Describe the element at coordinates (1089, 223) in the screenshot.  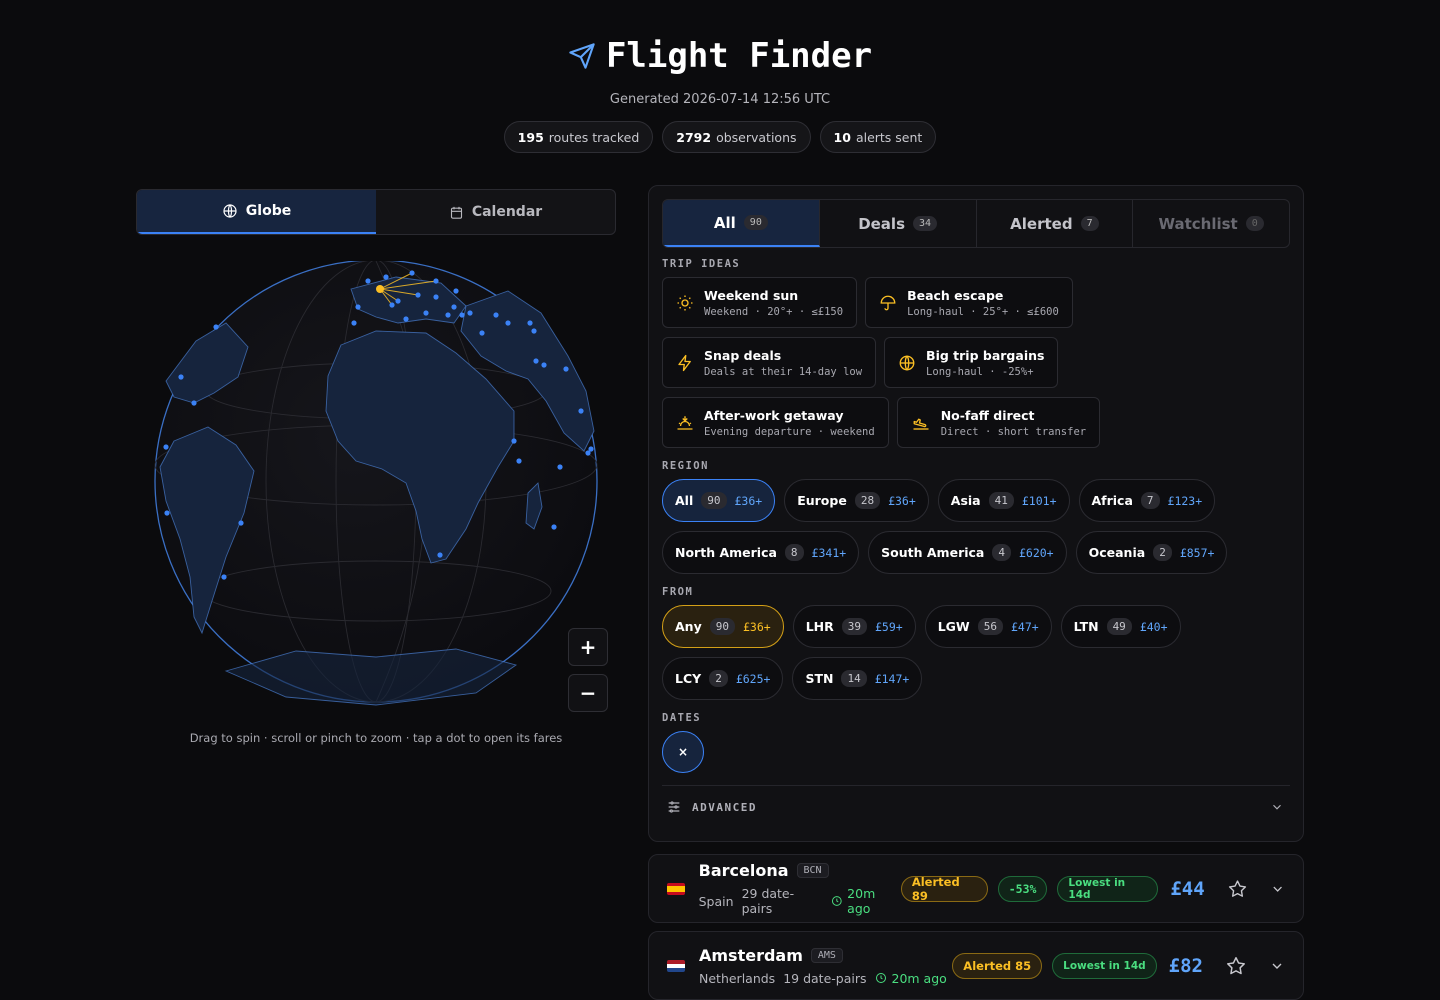
I see `tab-count: 7` at that location.